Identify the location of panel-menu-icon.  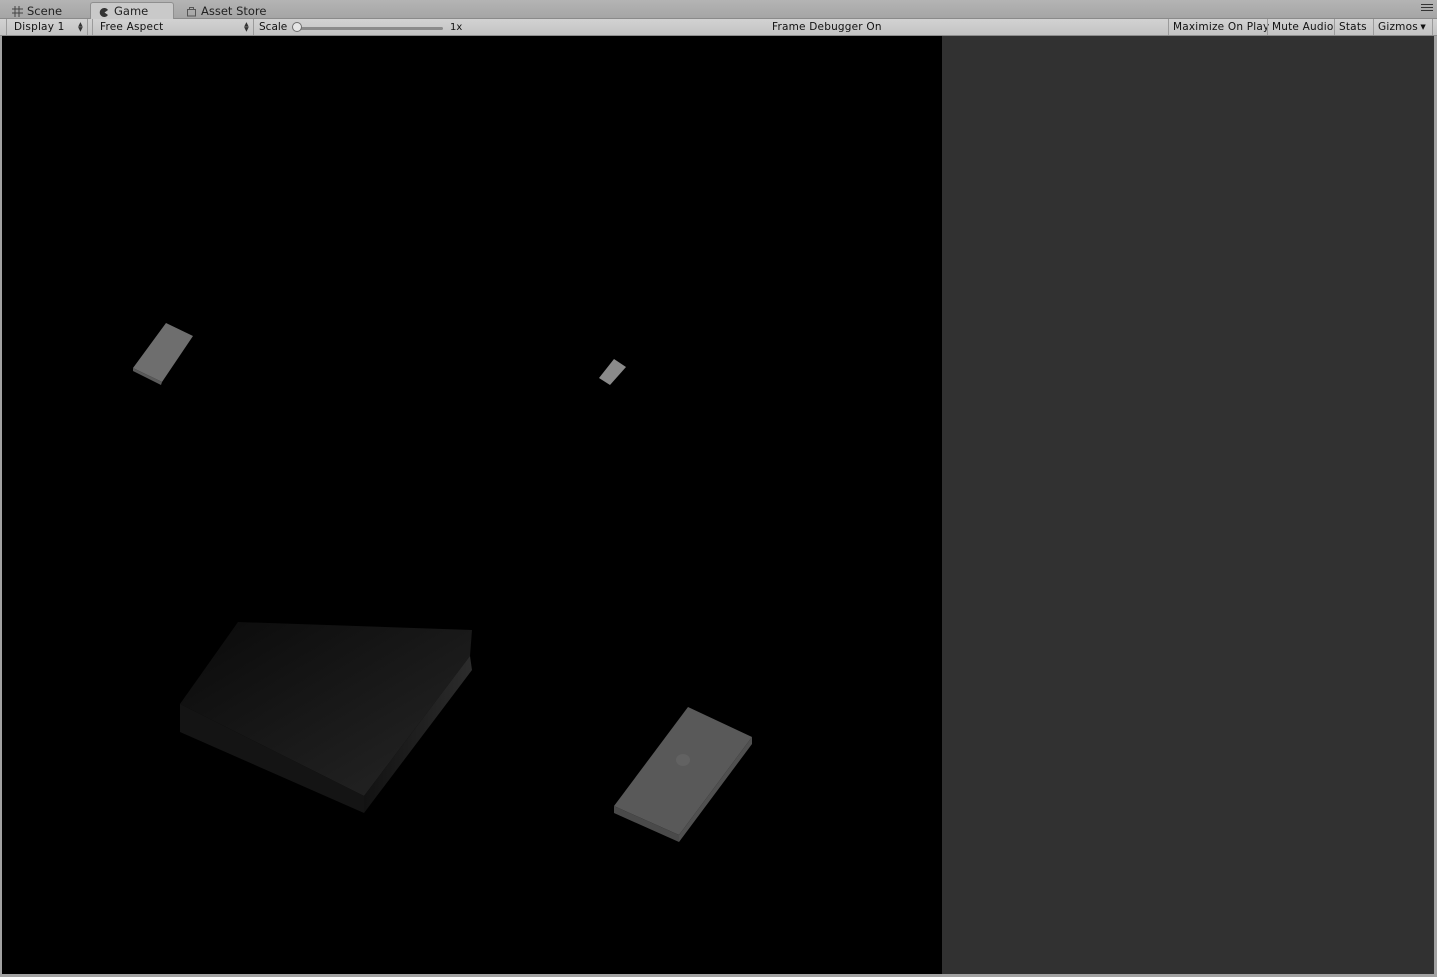
(1427, 9).